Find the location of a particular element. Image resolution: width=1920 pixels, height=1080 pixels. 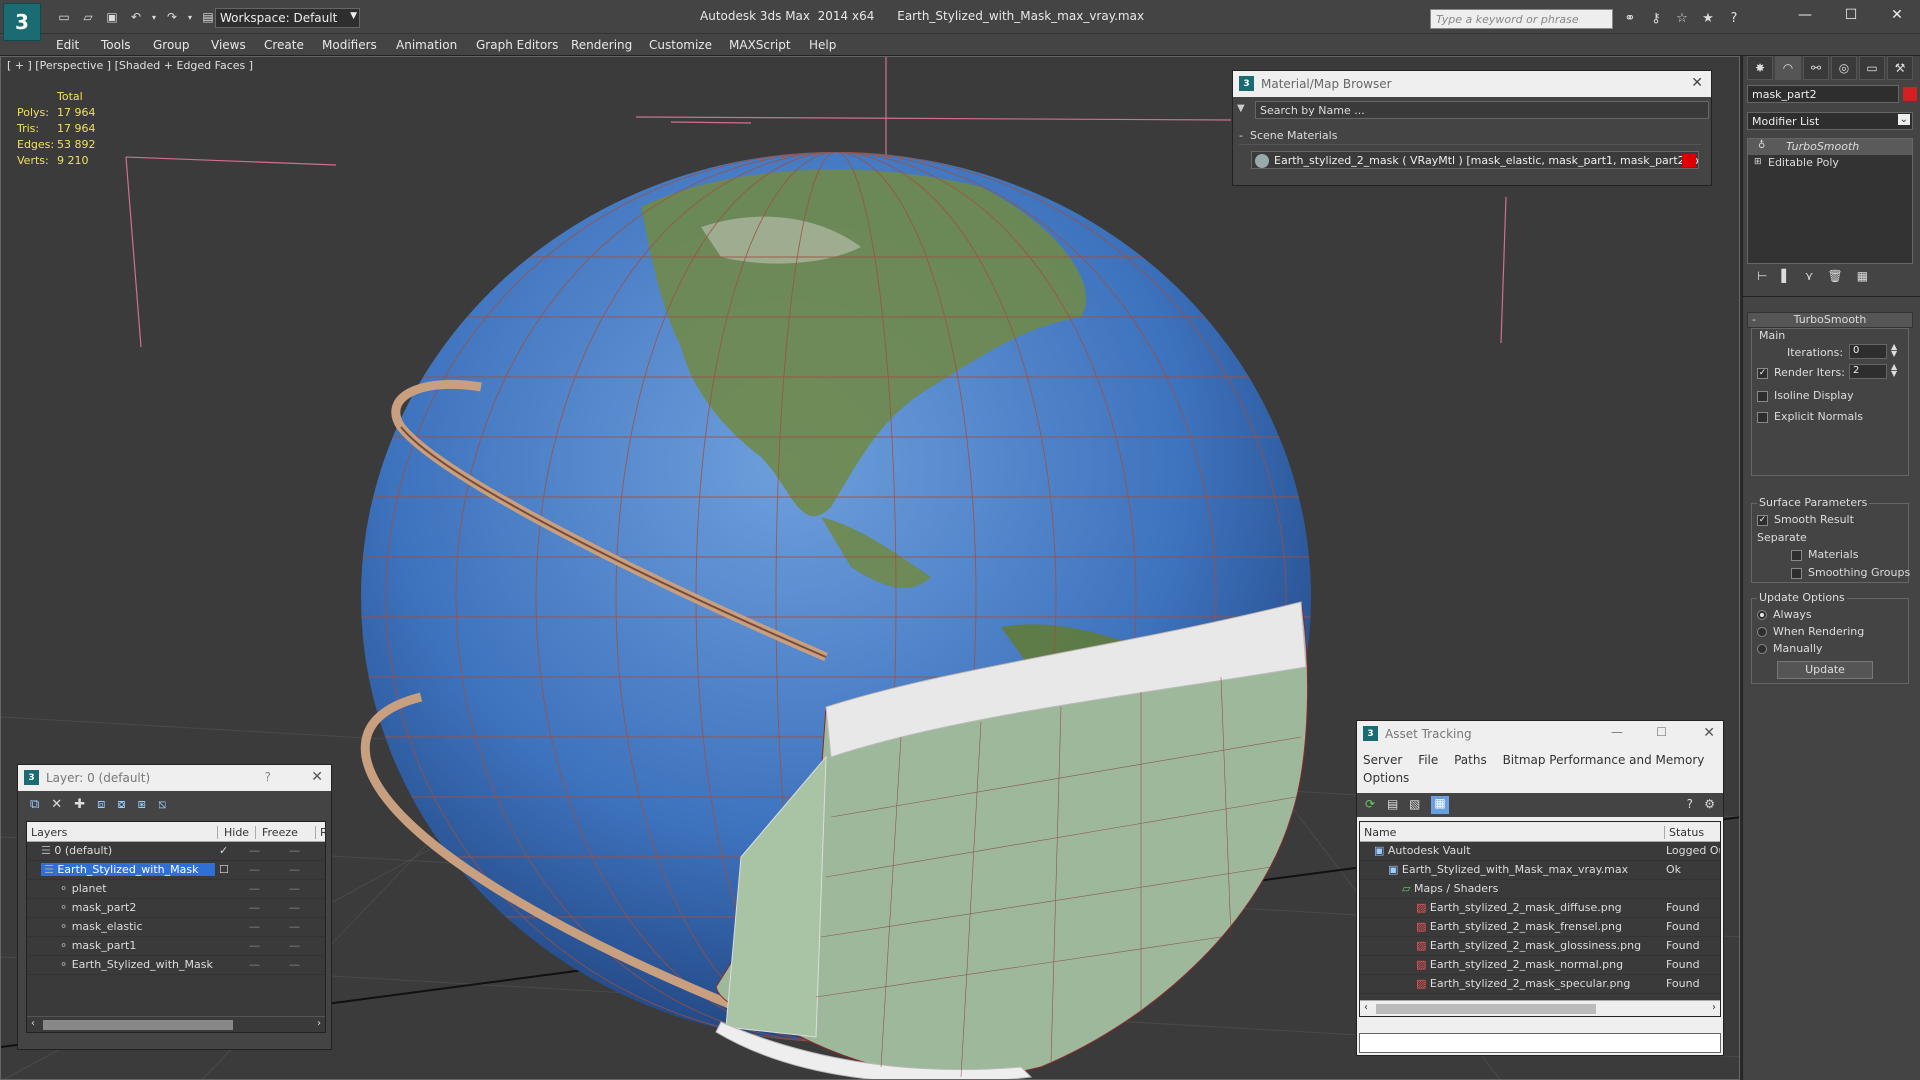

remove-modifier-icon: 🗑 is located at coordinates (1834, 276).